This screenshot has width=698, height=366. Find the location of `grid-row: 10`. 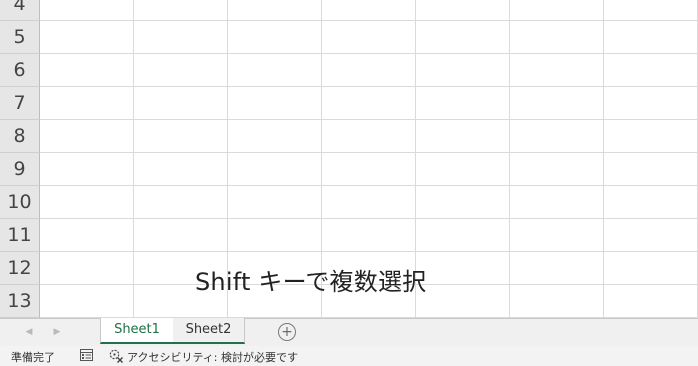

grid-row: 10 is located at coordinates (349, 202).